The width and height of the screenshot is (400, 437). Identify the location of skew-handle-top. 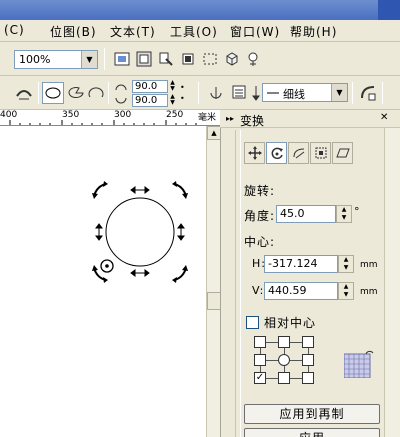
(140, 190).